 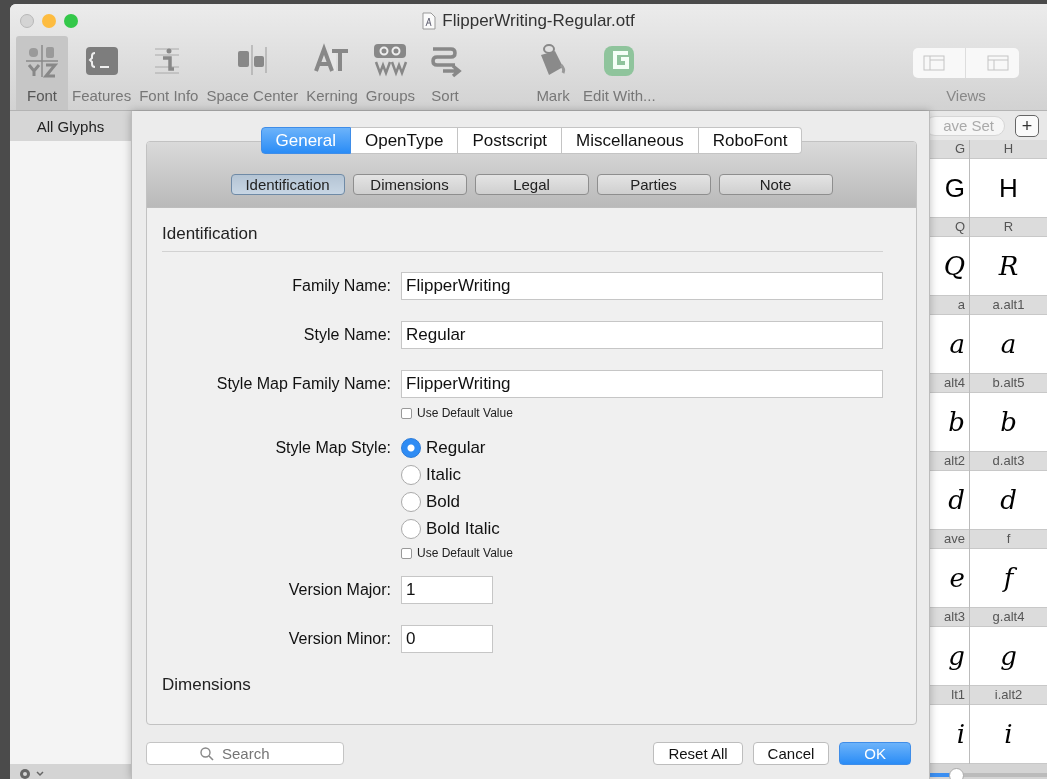 What do you see at coordinates (456, 448) in the screenshot?
I see `radio-label: Regular` at bounding box center [456, 448].